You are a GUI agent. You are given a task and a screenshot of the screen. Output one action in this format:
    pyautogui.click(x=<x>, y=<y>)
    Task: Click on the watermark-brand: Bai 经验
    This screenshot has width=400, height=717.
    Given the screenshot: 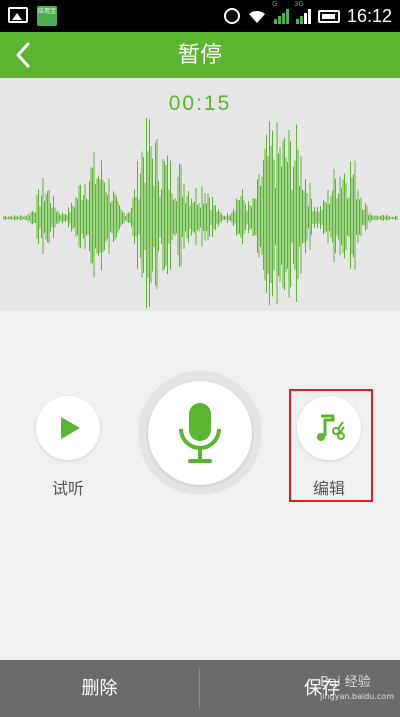 What is the action you would take?
    pyautogui.click(x=345, y=682)
    